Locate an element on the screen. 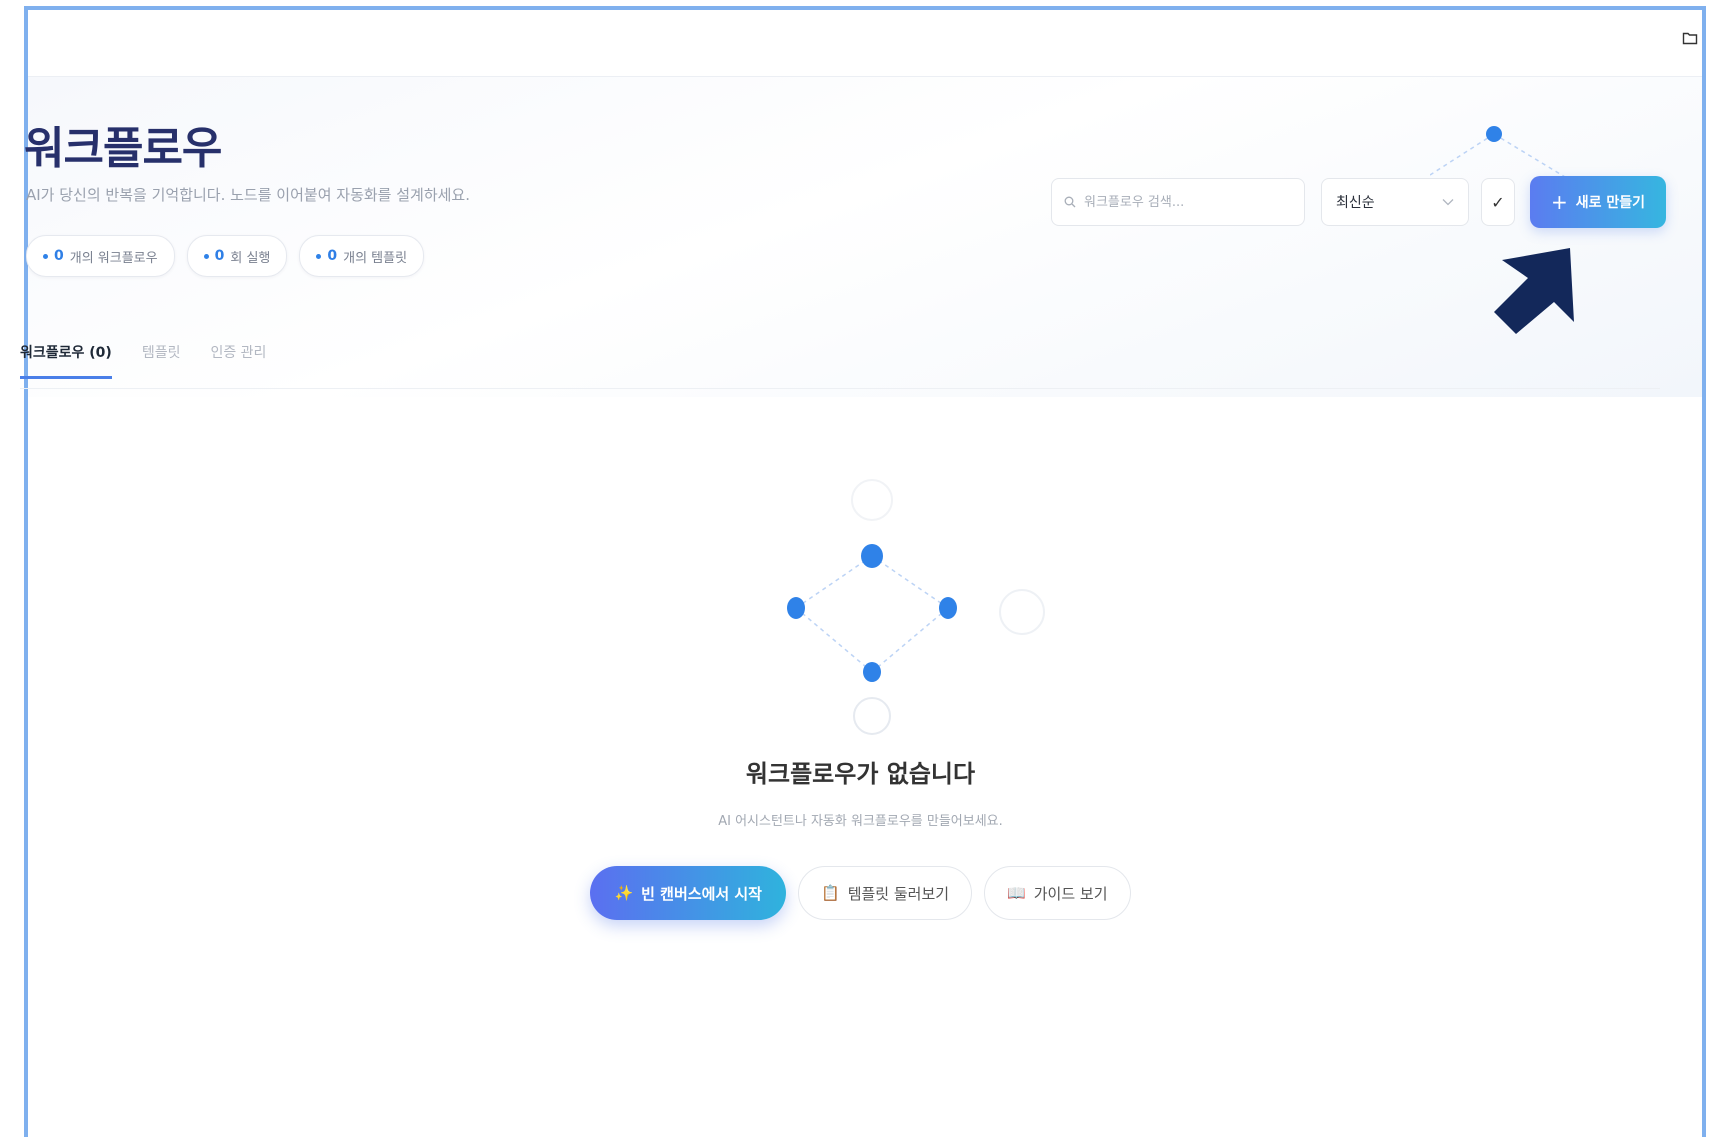 The image size is (1721, 1137). stat-label: 회 실행 is located at coordinates (250, 258).